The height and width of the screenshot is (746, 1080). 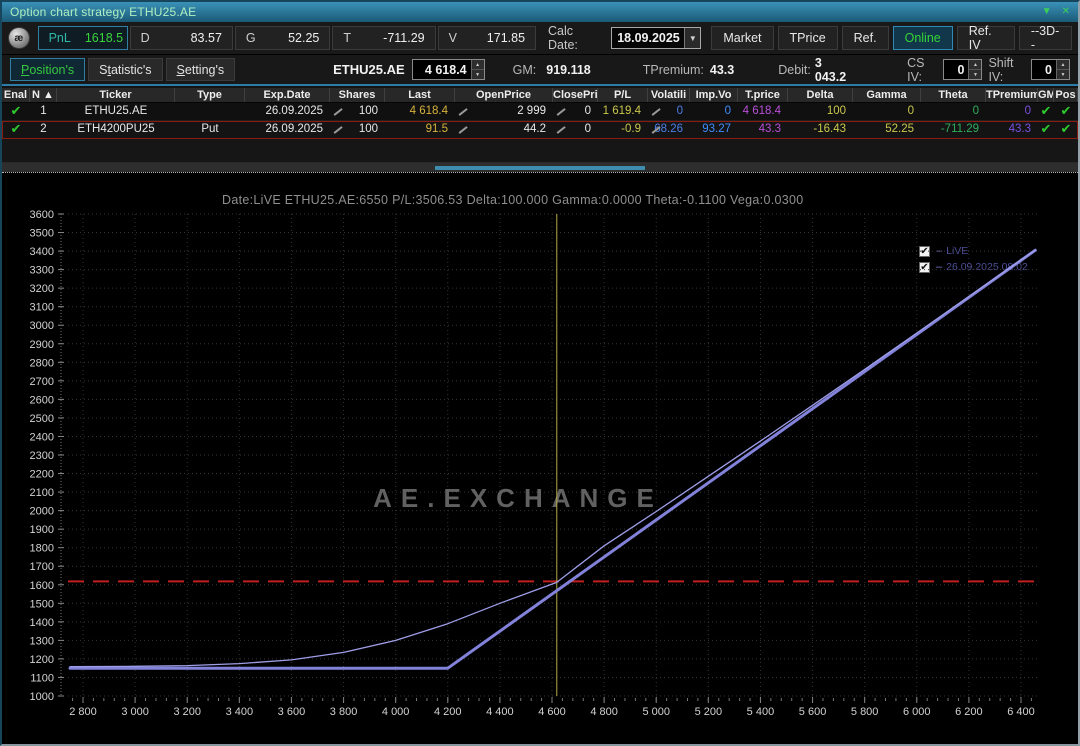 I want to click on svg-text: 4 200, so click(x=448, y=712).